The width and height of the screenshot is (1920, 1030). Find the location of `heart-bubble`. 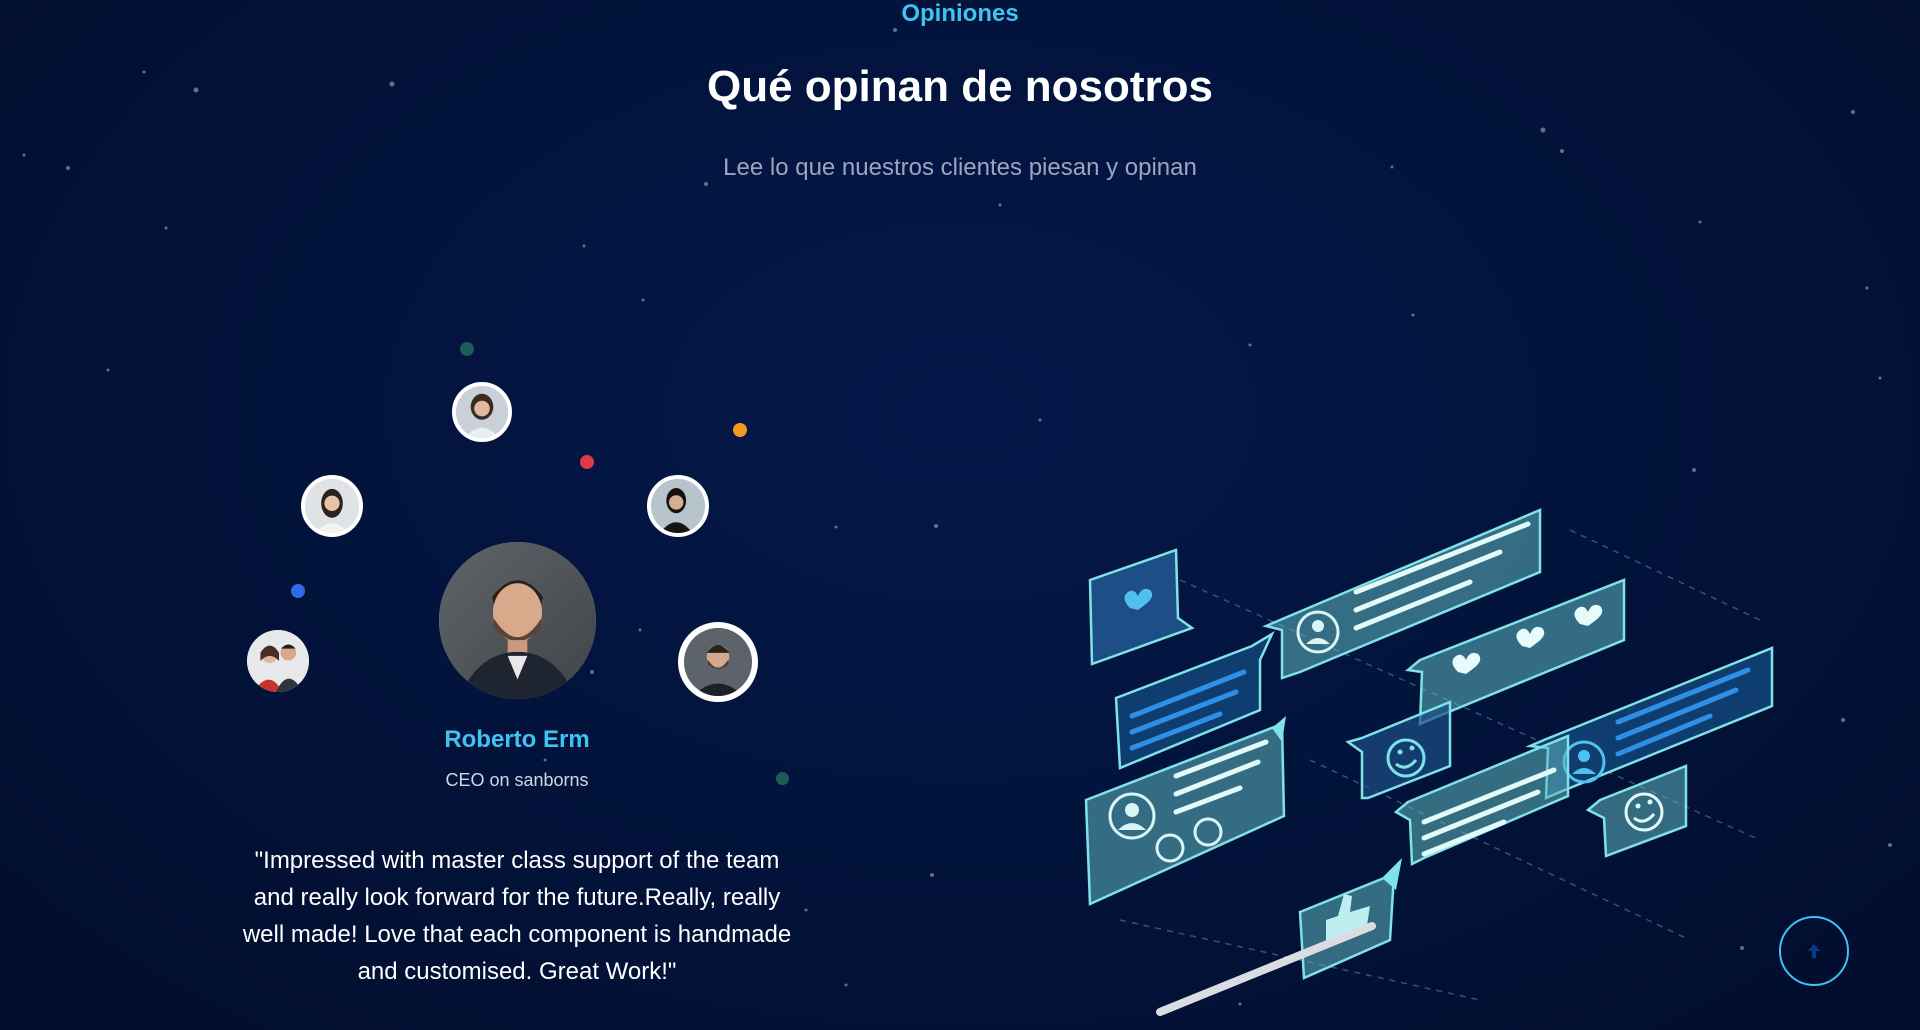

heart-bubble is located at coordinates (1141, 607).